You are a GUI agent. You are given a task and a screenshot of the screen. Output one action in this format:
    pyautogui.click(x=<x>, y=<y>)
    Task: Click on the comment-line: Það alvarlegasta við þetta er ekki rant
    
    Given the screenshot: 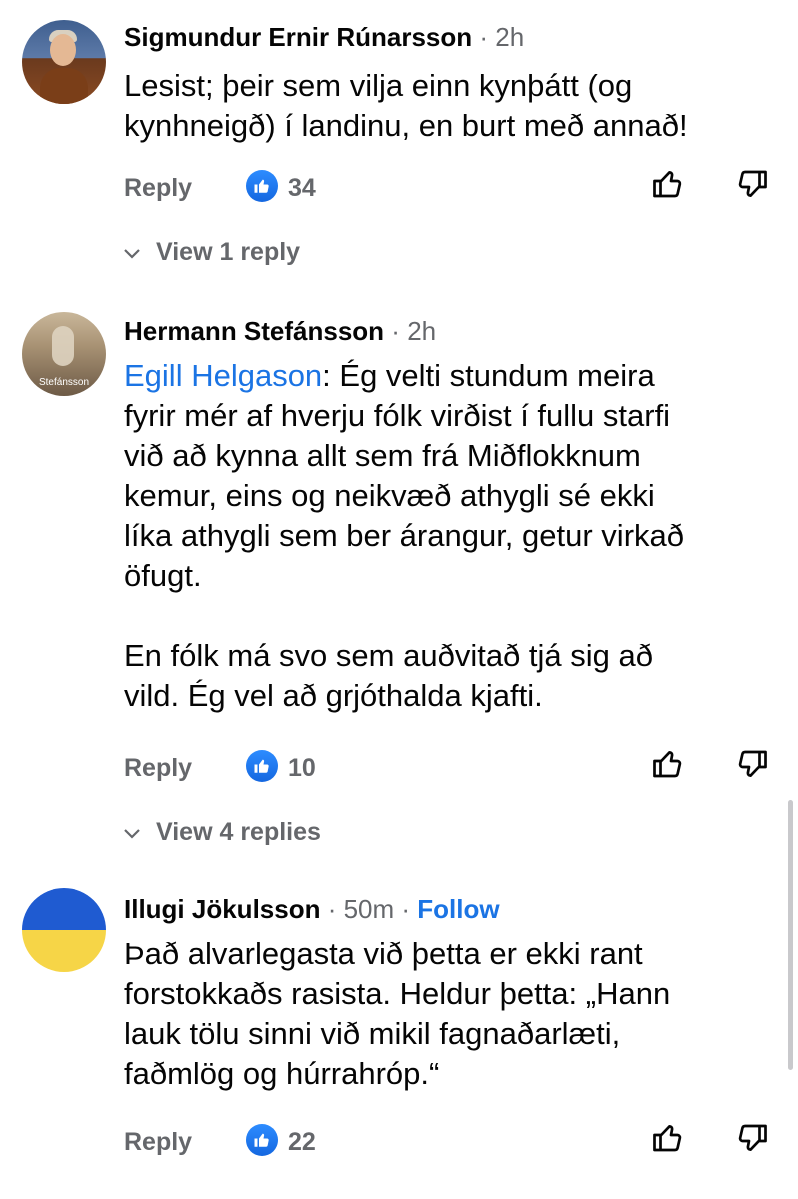 What is the action you would take?
    pyautogui.click(x=383, y=953)
    